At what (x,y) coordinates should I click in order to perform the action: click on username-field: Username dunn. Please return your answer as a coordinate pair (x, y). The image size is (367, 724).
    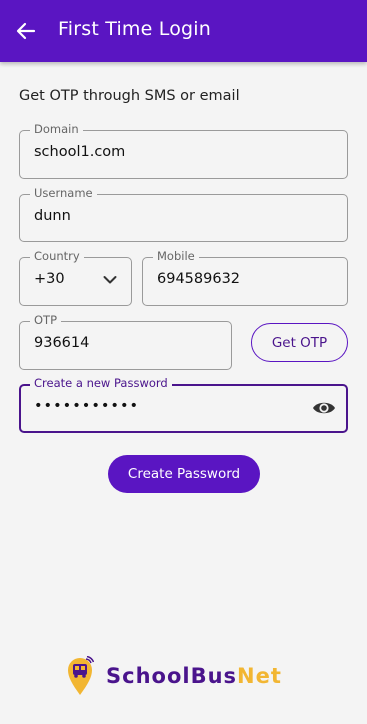
    Looking at the image, I should click on (183, 214).